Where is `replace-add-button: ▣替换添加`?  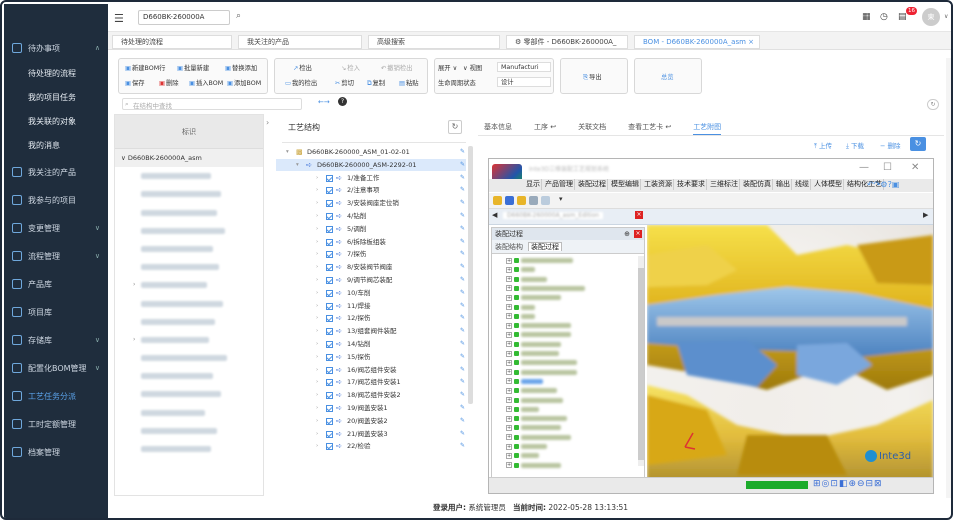 replace-add-button: ▣替换添加 is located at coordinates (241, 67).